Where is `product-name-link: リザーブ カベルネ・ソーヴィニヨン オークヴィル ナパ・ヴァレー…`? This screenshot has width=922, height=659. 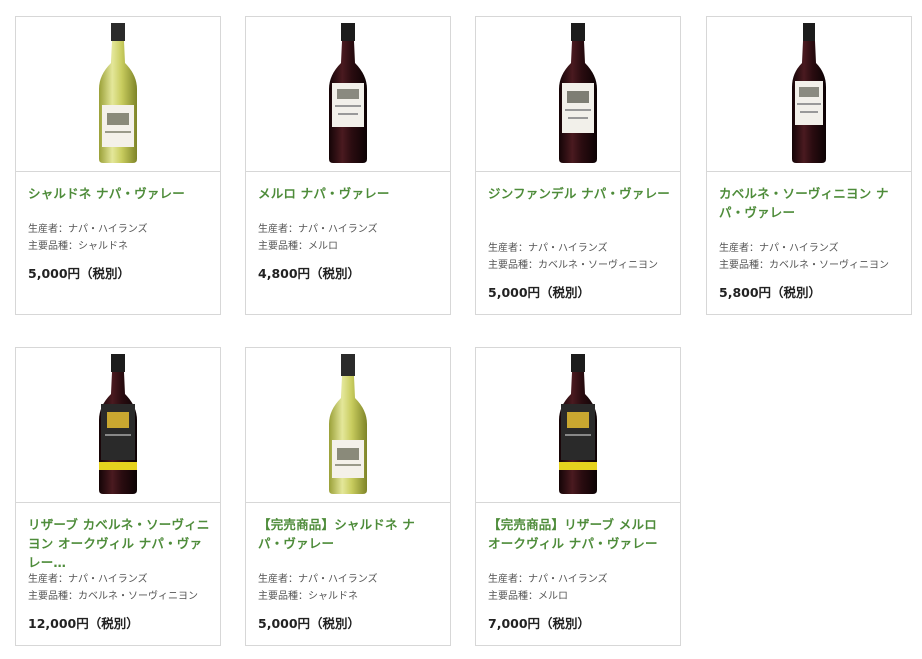
product-name-link: リザーブ カベルネ・ソーヴィニヨン オークヴィル ナパ・ヴァレー… is located at coordinates (119, 543).